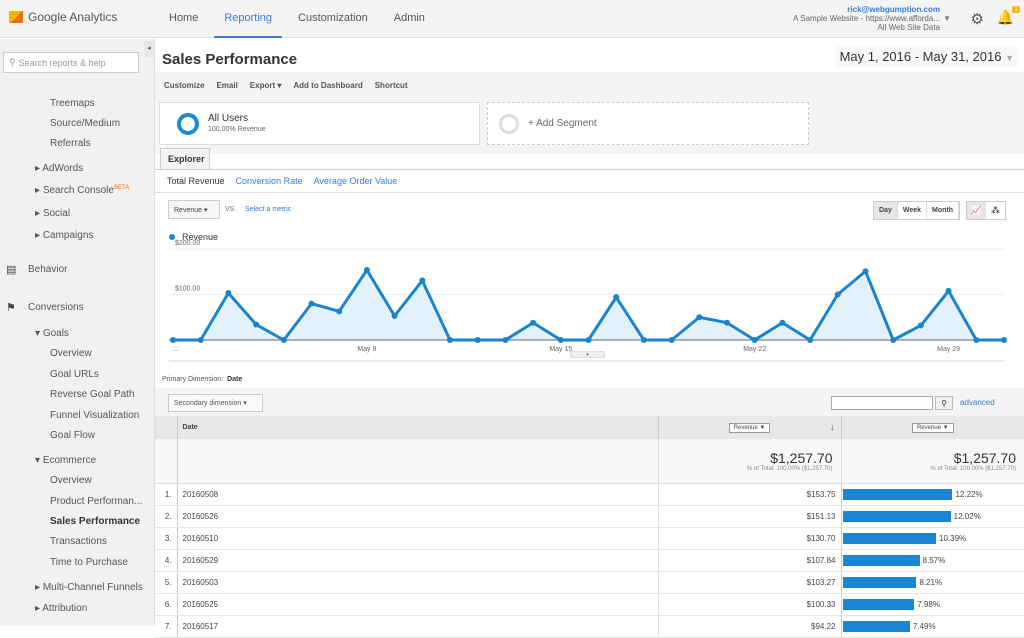 This screenshot has width=1024, height=638. What do you see at coordinates (194, 209) in the screenshot?
I see `metric-select: Revenue ▾` at bounding box center [194, 209].